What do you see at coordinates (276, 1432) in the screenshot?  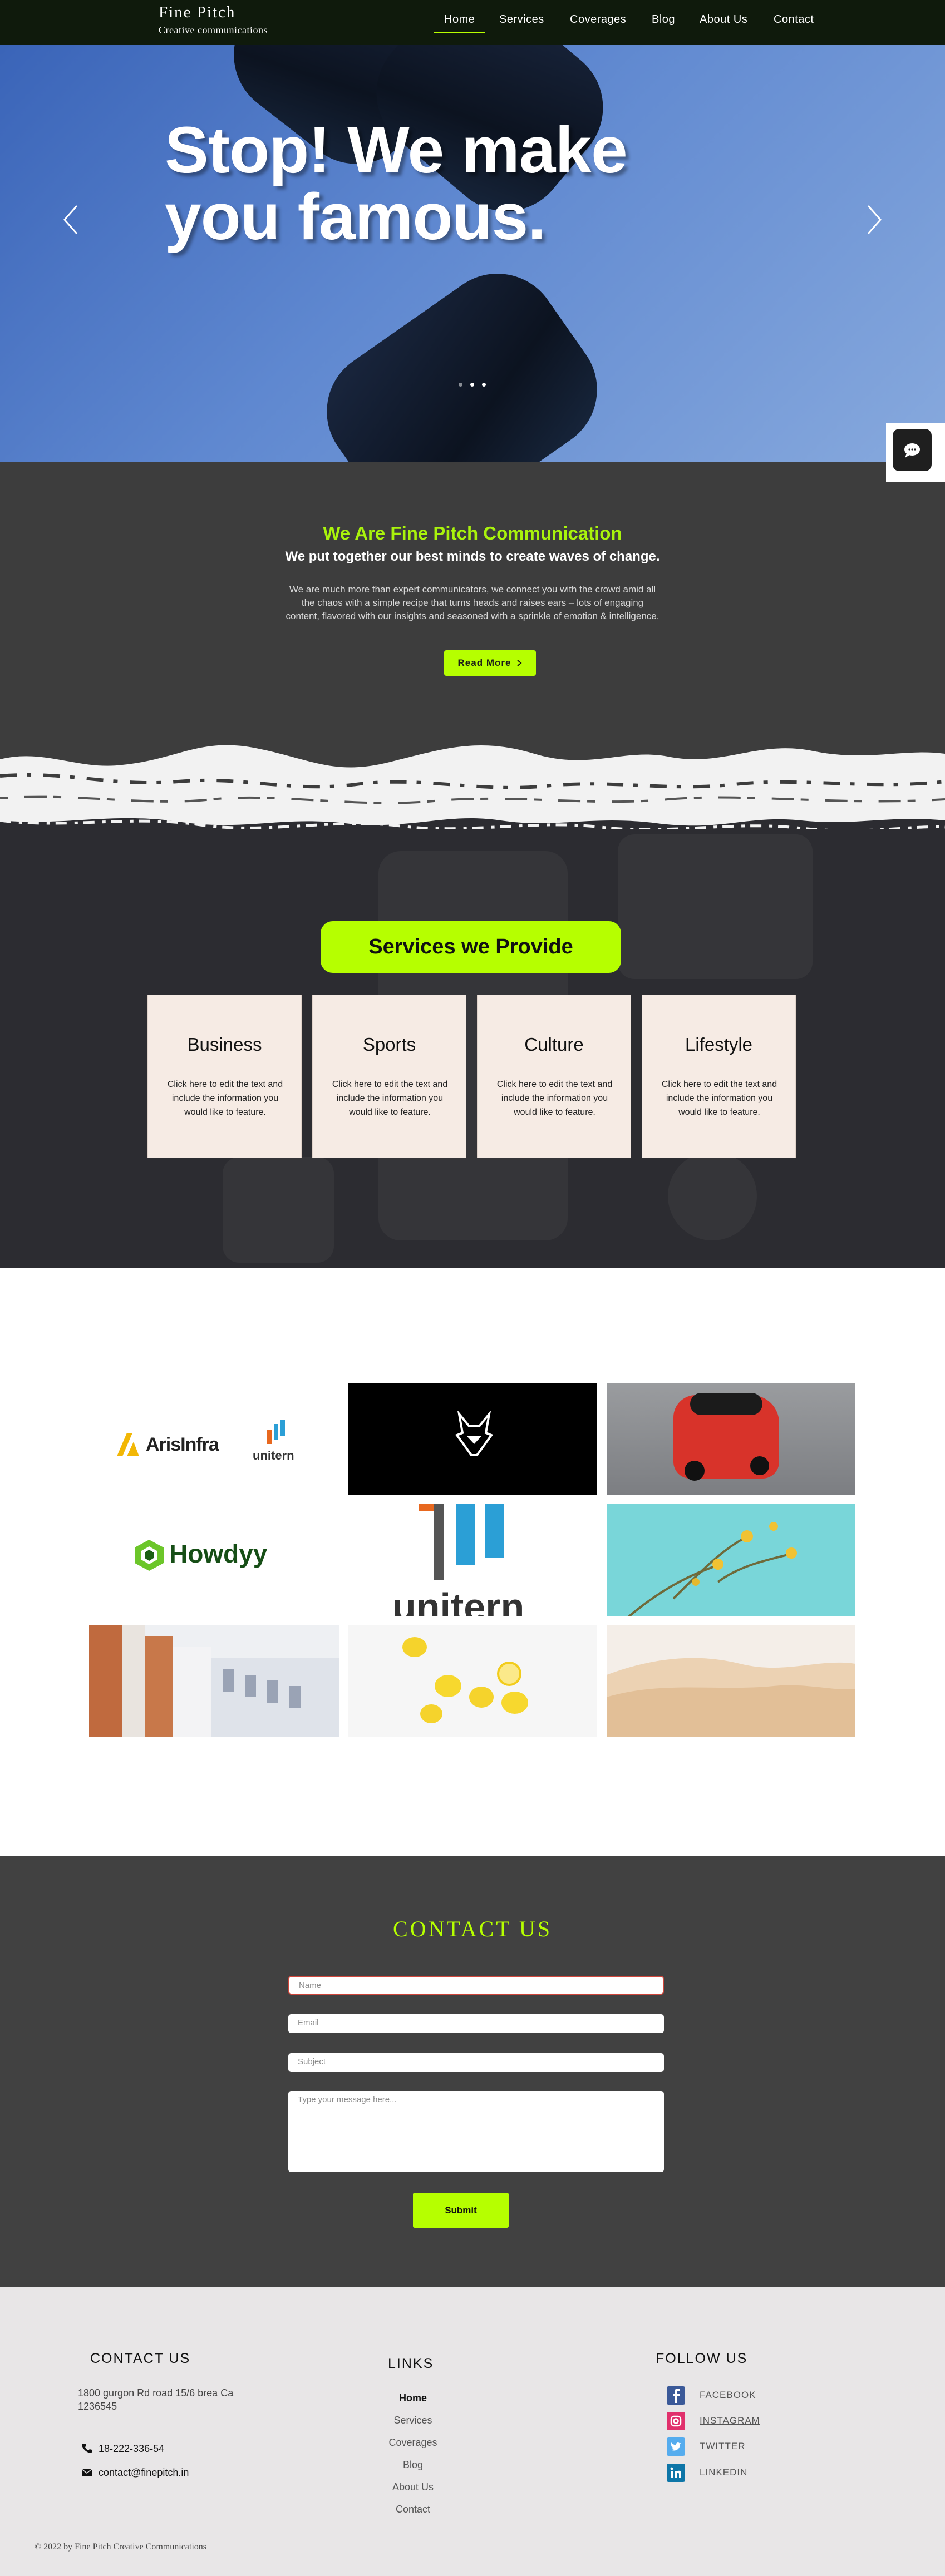 I see `unitern-logo-mark` at bounding box center [276, 1432].